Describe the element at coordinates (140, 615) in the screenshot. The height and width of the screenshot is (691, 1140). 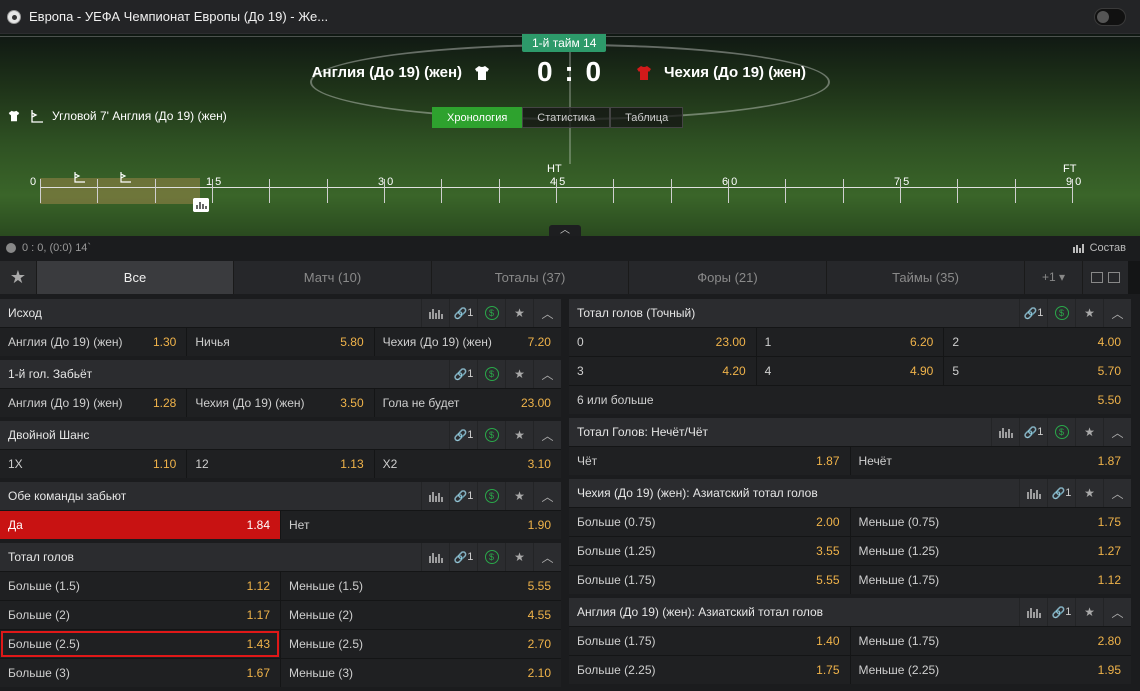
I see `odds-button: Больше (2) 1.17` at that location.